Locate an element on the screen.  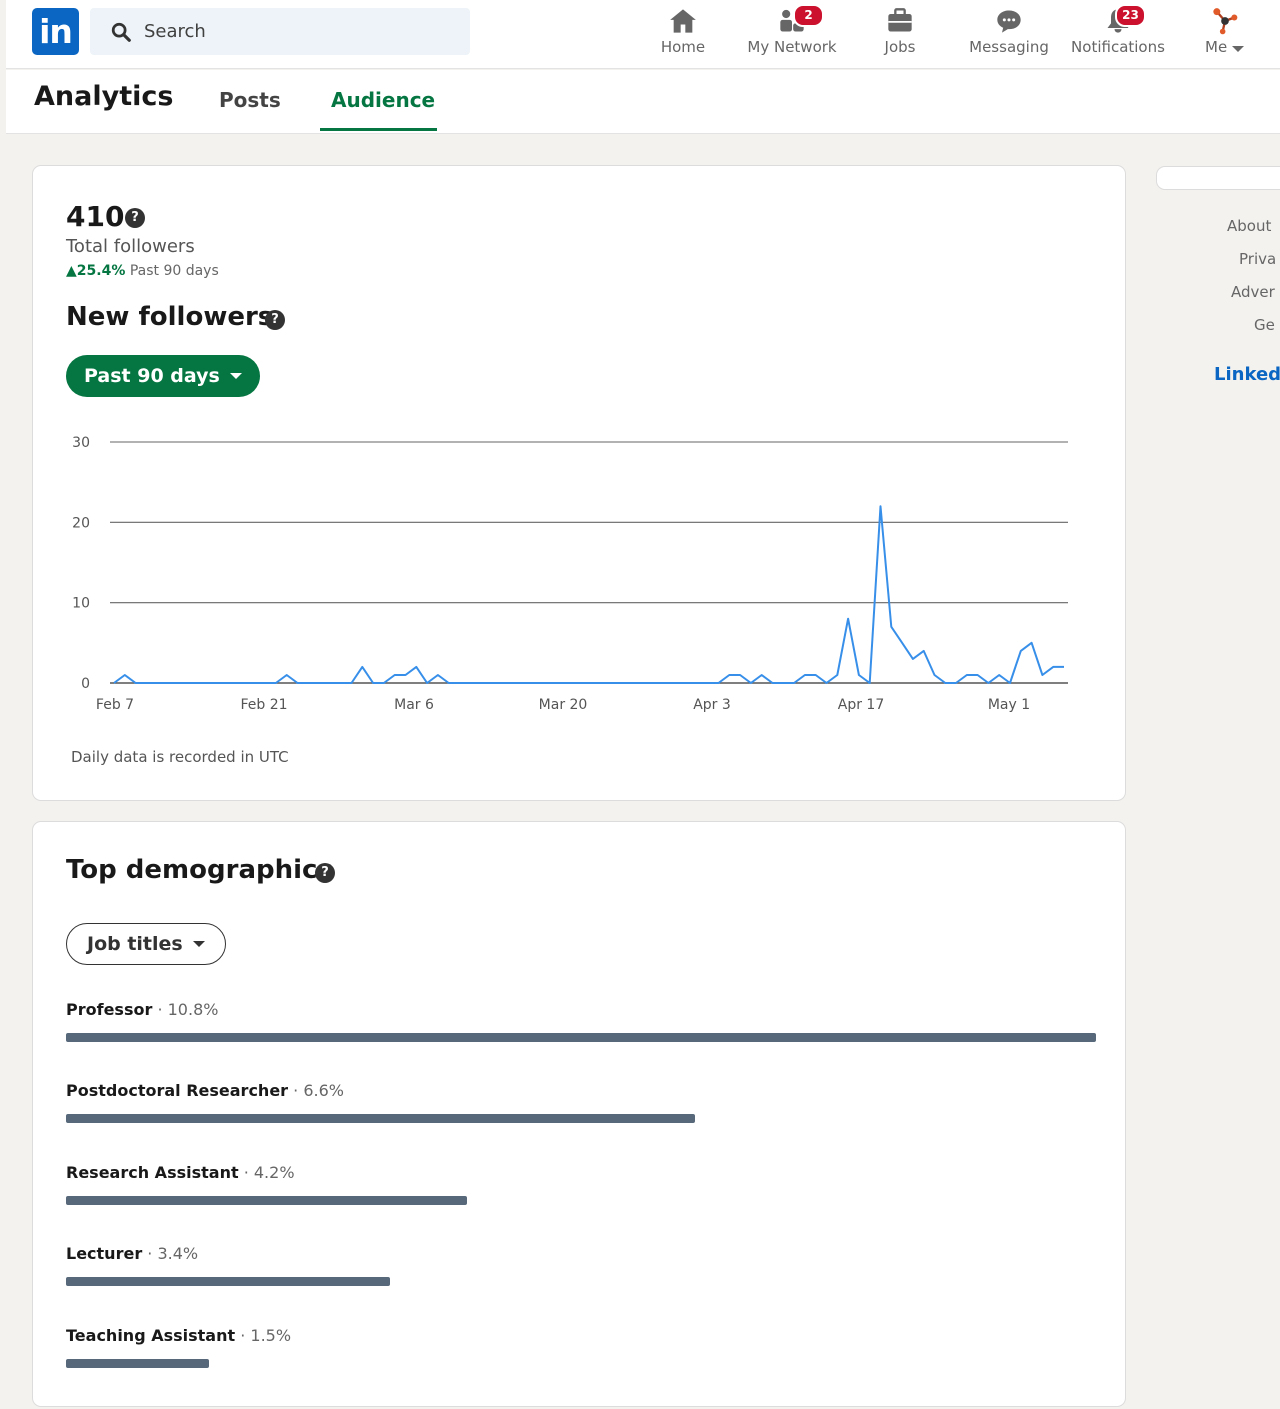
demographic-title: Lecturer is located at coordinates (104, 1253).